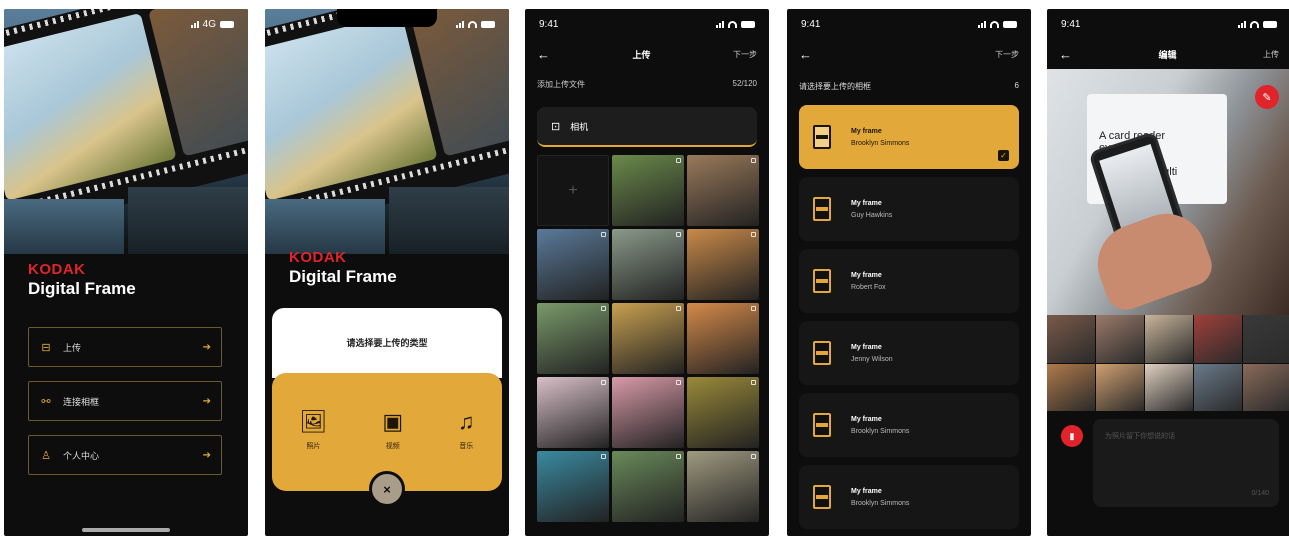 The width and height of the screenshot is (1289, 537). Describe the element at coordinates (909, 353) in the screenshot. I see `frame-card: My frame Jenny Wilson` at that location.